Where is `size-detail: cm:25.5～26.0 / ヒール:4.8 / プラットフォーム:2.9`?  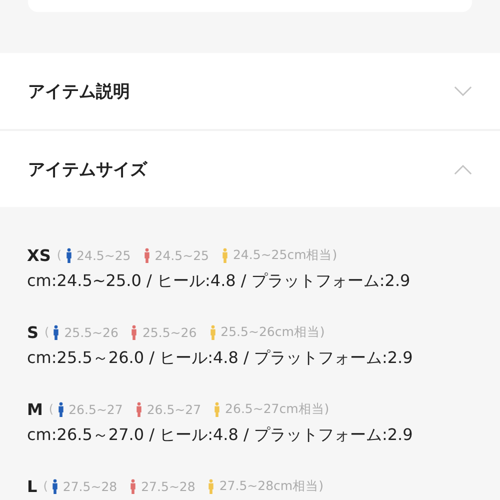
size-detail: cm:25.5～26.0 / ヒール:4.8 / プラットフォーム:2.9 is located at coordinates (220, 358).